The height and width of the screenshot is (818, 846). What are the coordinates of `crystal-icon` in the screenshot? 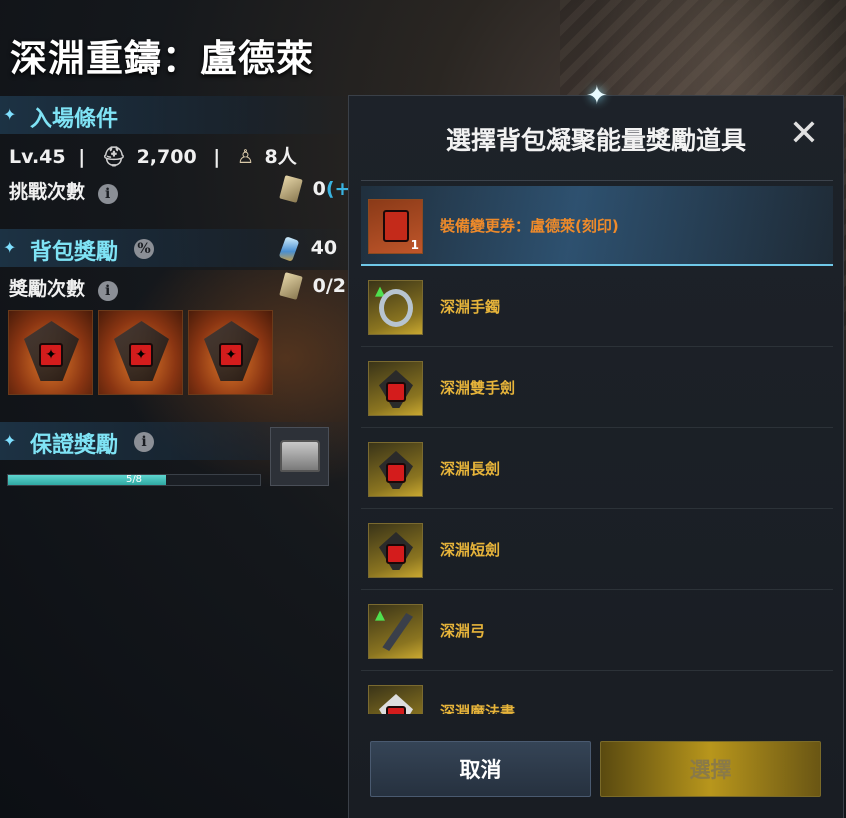 It's located at (289, 248).